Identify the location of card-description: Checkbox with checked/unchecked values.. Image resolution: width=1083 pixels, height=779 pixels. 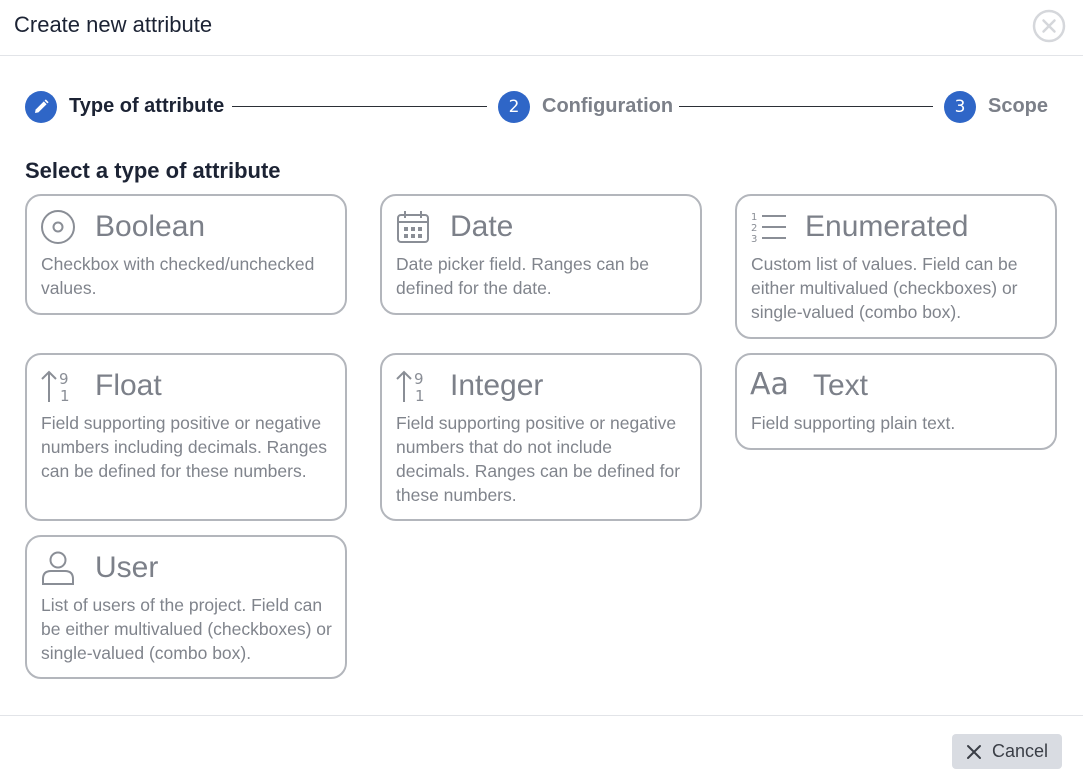
(178, 276).